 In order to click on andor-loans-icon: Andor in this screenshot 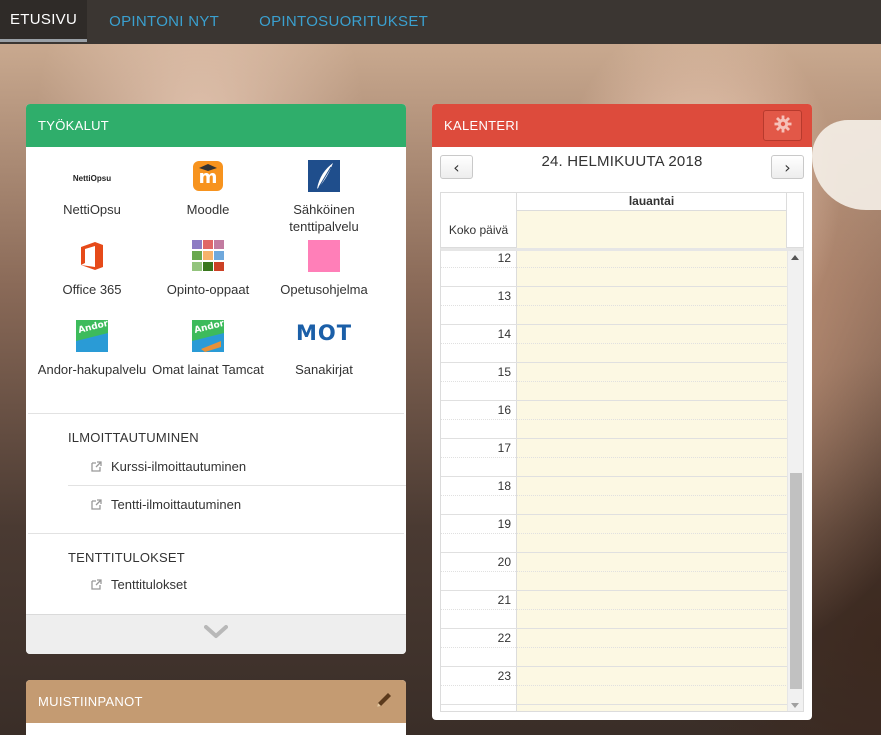, I will do `click(208, 336)`.